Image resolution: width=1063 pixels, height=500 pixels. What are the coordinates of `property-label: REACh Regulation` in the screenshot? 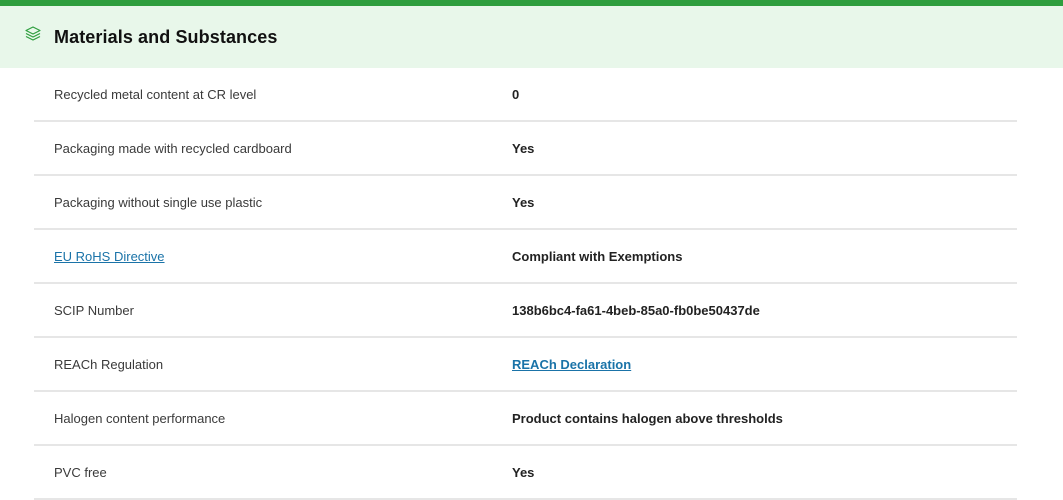 It's located at (109, 364).